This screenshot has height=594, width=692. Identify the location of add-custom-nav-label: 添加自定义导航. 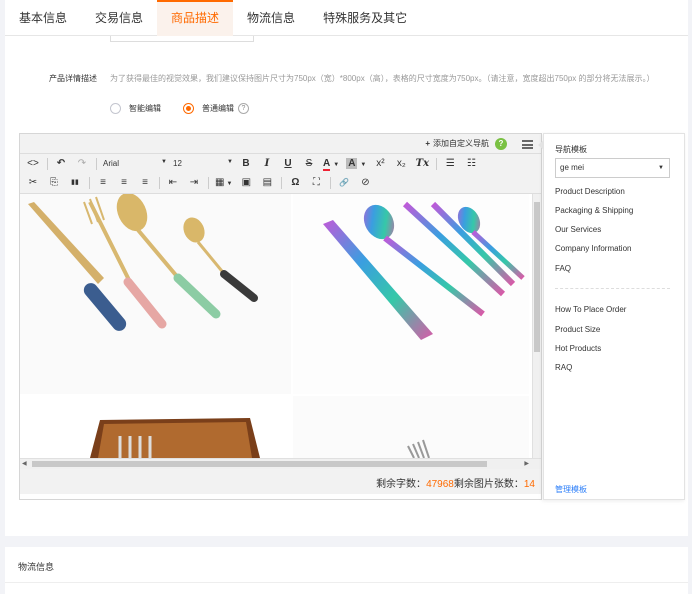
(461, 143).